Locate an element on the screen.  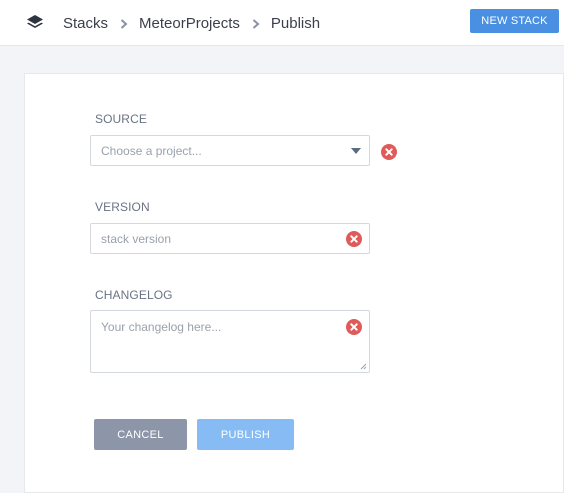
version-label: VERSION is located at coordinates (122, 207).